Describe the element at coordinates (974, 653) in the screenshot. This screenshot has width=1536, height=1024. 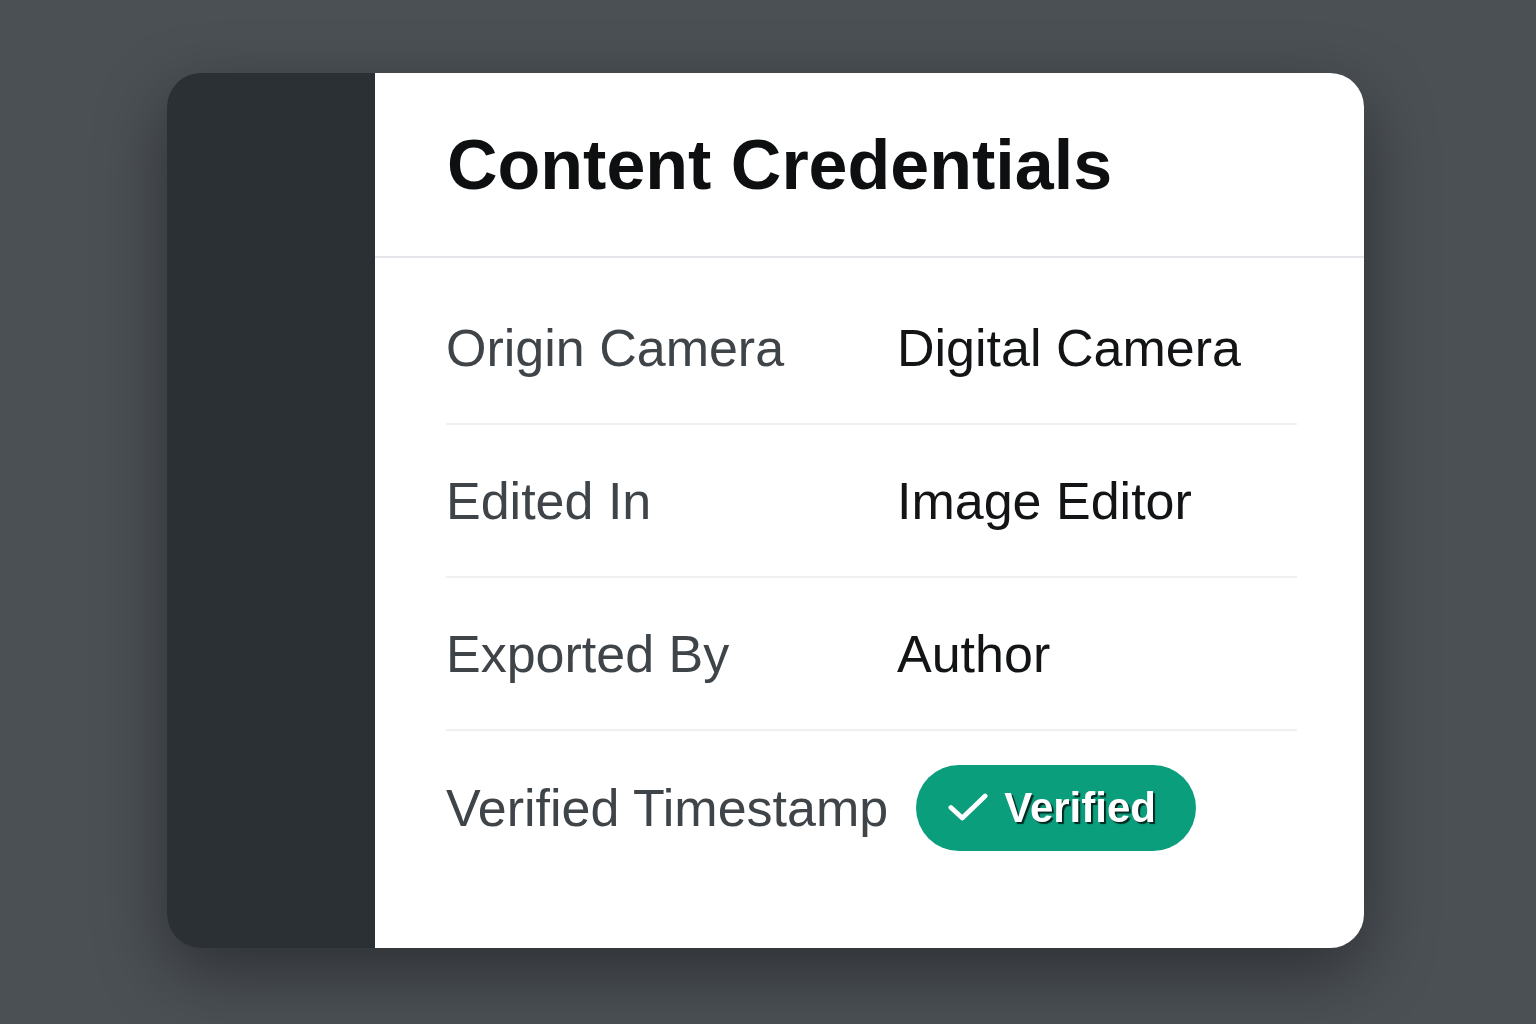
I see `field-value: Author` at that location.